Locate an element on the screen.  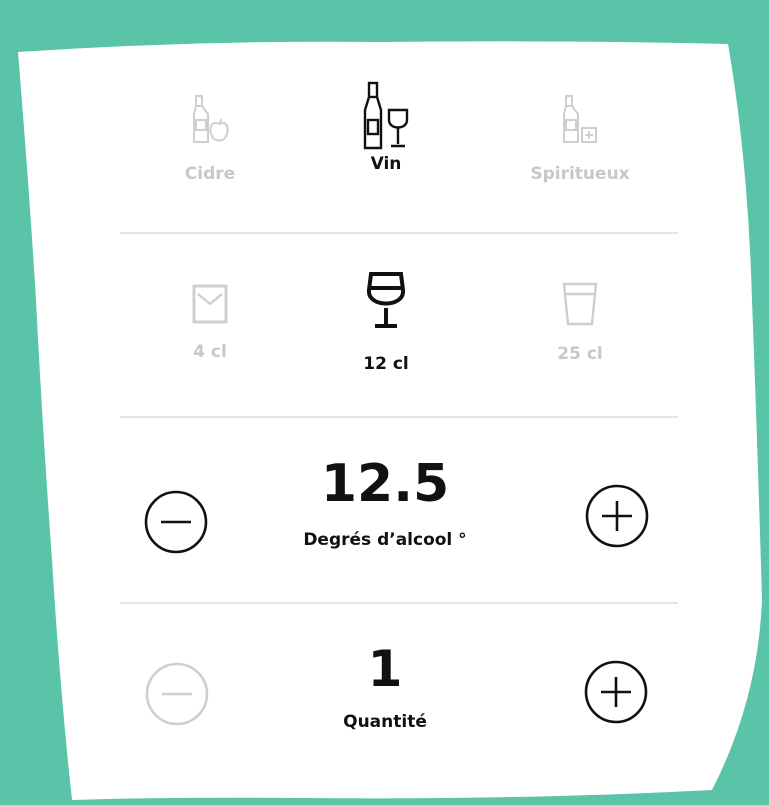
volume-4cl: 4 cl is located at coordinates (210, 322).